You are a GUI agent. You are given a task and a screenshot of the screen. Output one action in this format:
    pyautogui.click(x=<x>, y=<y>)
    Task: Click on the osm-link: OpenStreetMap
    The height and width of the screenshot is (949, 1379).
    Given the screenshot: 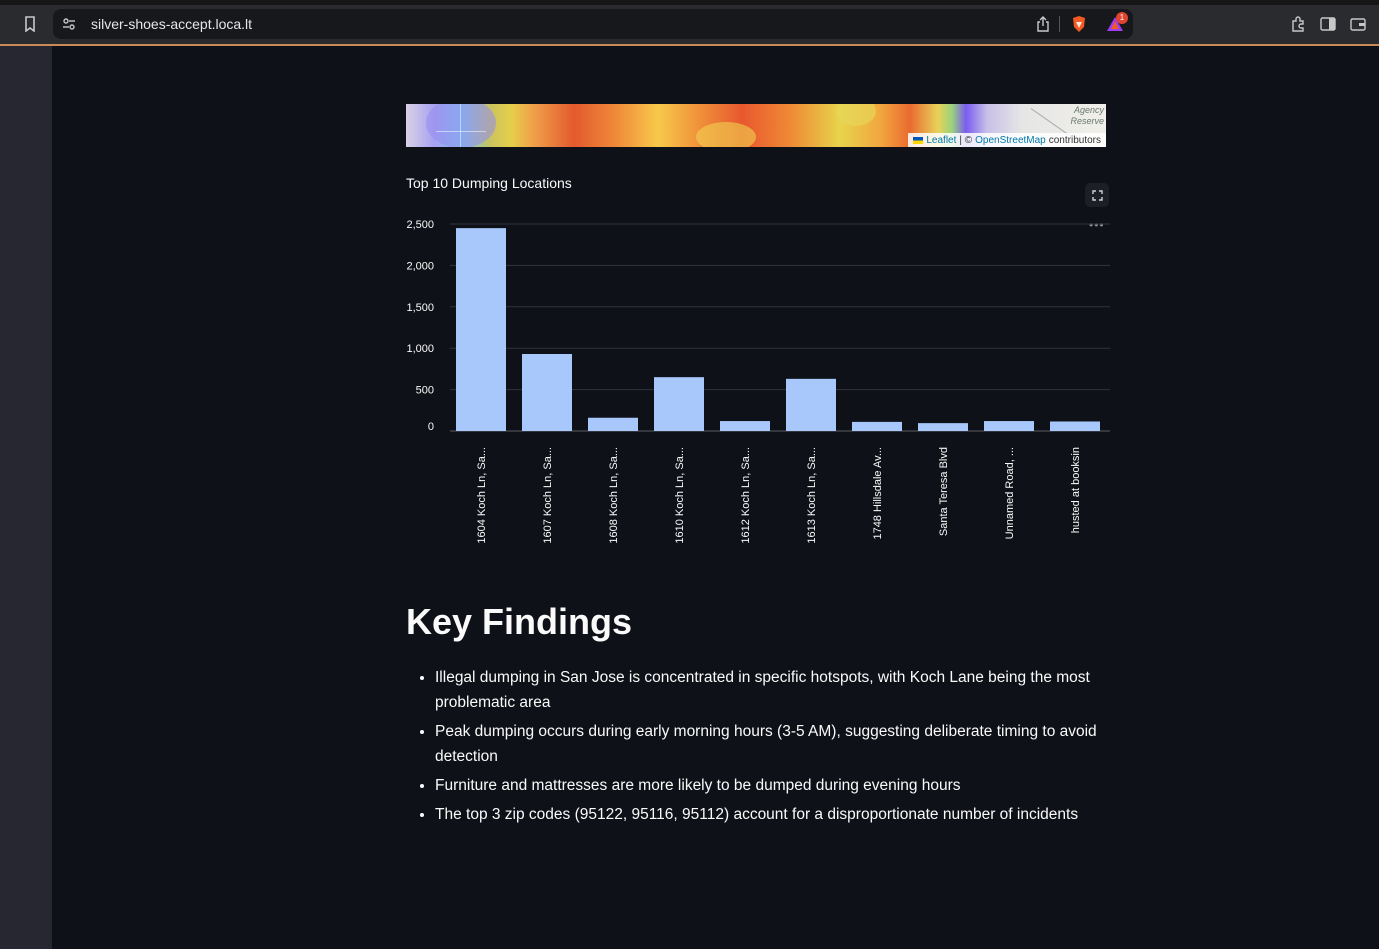 What is the action you would take?
    pyautogui.click(x=1010, y=140)
    